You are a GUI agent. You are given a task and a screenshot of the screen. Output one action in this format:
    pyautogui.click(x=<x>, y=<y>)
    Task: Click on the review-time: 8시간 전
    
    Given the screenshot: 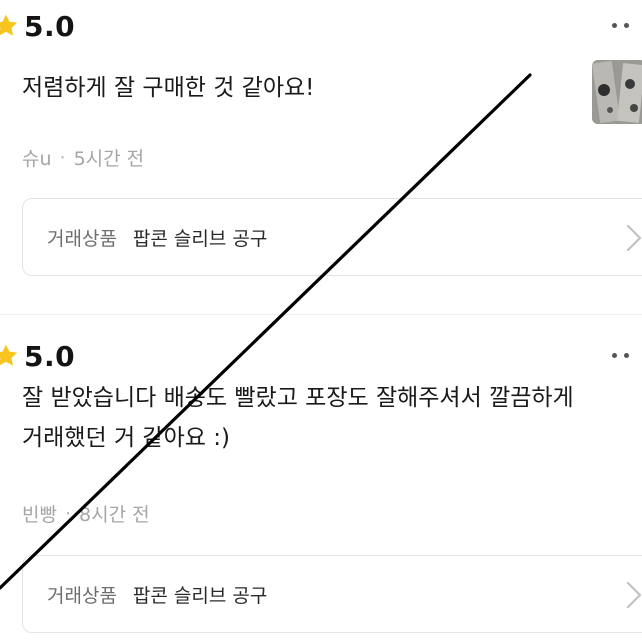 What is the action you would take?
    pyautogui.click(x=114, y=515)
    